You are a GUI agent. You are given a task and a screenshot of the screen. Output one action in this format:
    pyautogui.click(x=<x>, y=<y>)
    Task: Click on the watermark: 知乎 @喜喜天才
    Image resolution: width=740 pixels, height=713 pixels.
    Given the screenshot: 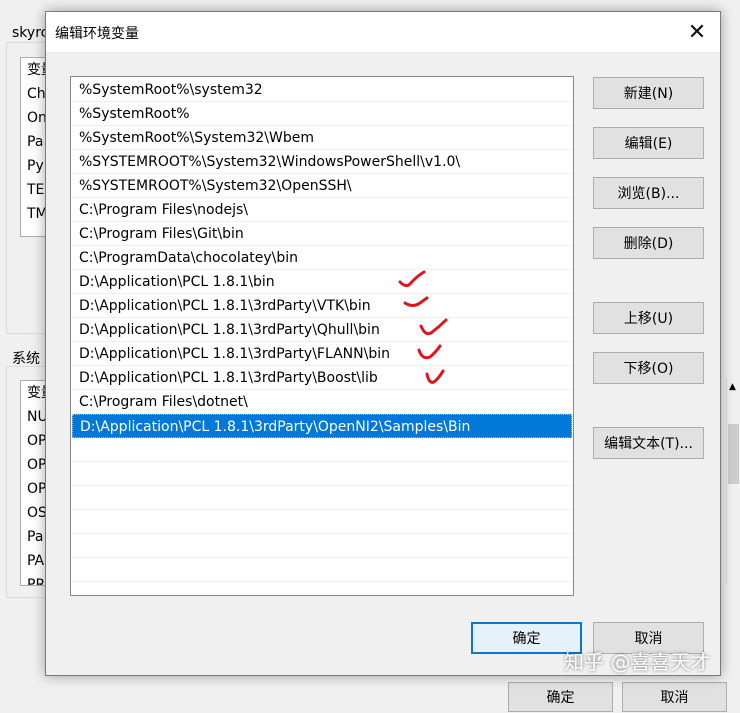 What is the action you would take?
    pyautogui.click(x=637, y=662)
    